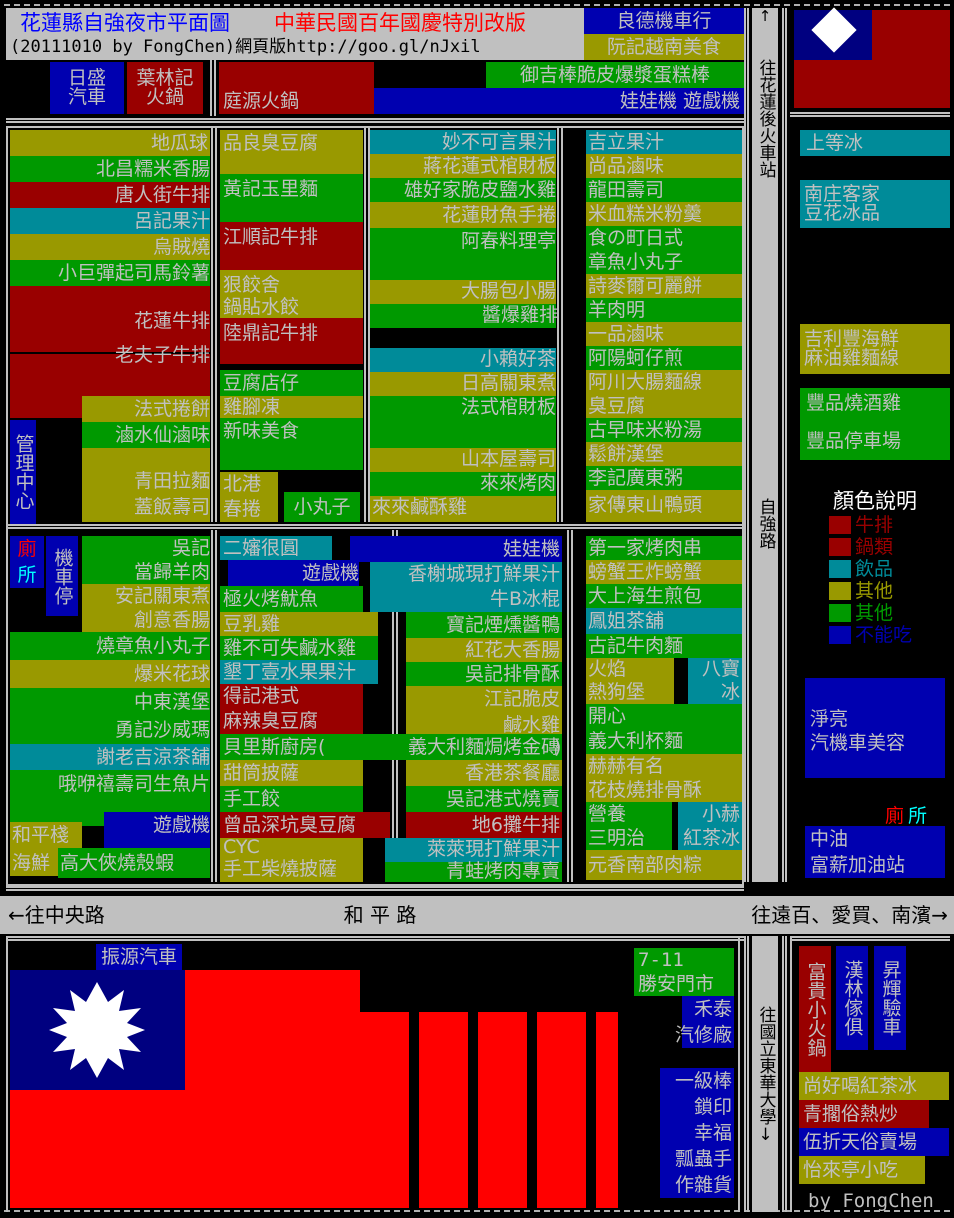 This screenshot has height=1218, width=954. I want to click on to-central-road-label: ←往中央路, so click(56, 915).